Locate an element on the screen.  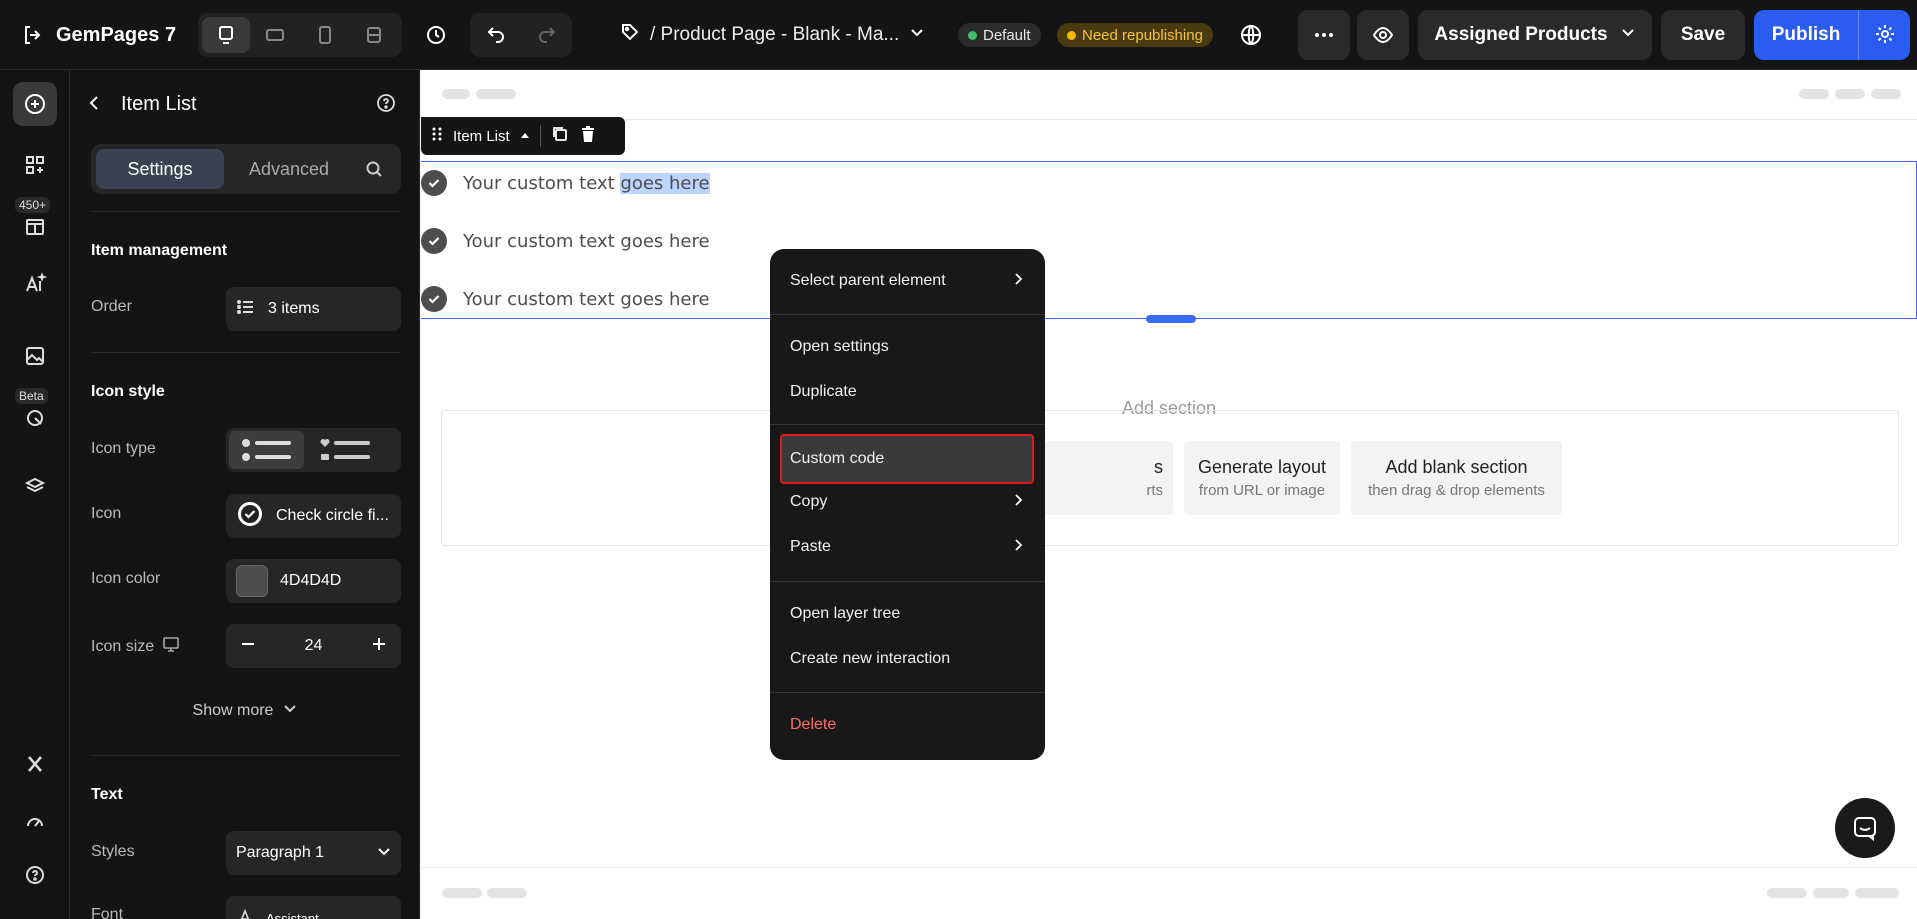
status-badge-republish: Need republishing is located at coordinates (1135, 35).